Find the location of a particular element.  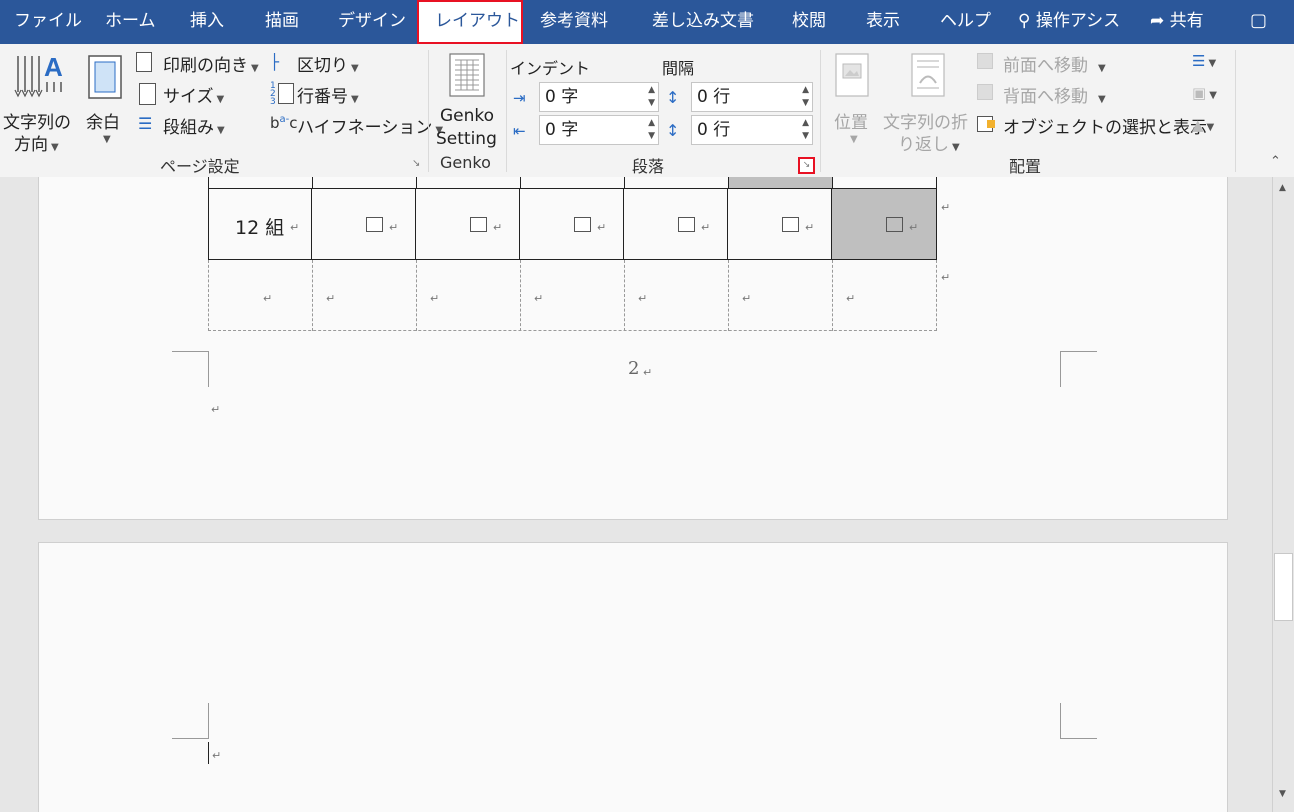

position-button: 位置 ▼ is located at coordinates (852, 100).